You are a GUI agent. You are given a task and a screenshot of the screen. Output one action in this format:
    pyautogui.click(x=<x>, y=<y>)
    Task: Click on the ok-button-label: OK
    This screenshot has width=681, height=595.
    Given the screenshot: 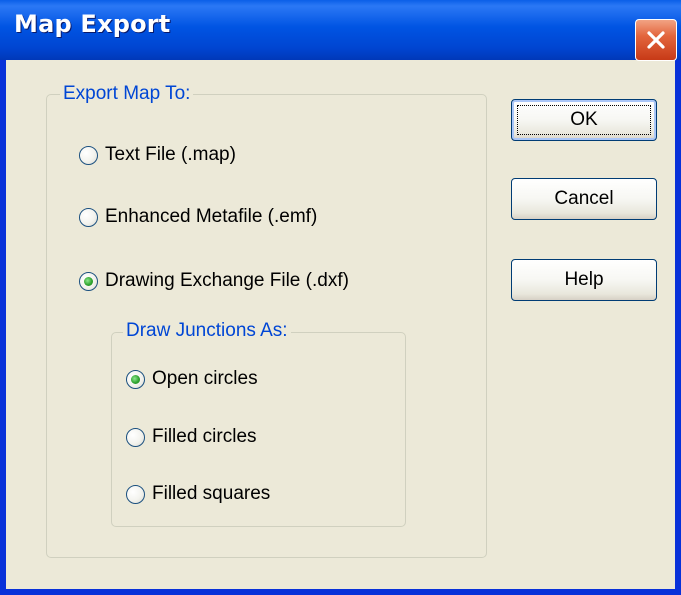 What is the action you would take?
    pyautogui.click(x=584, y=119)
    